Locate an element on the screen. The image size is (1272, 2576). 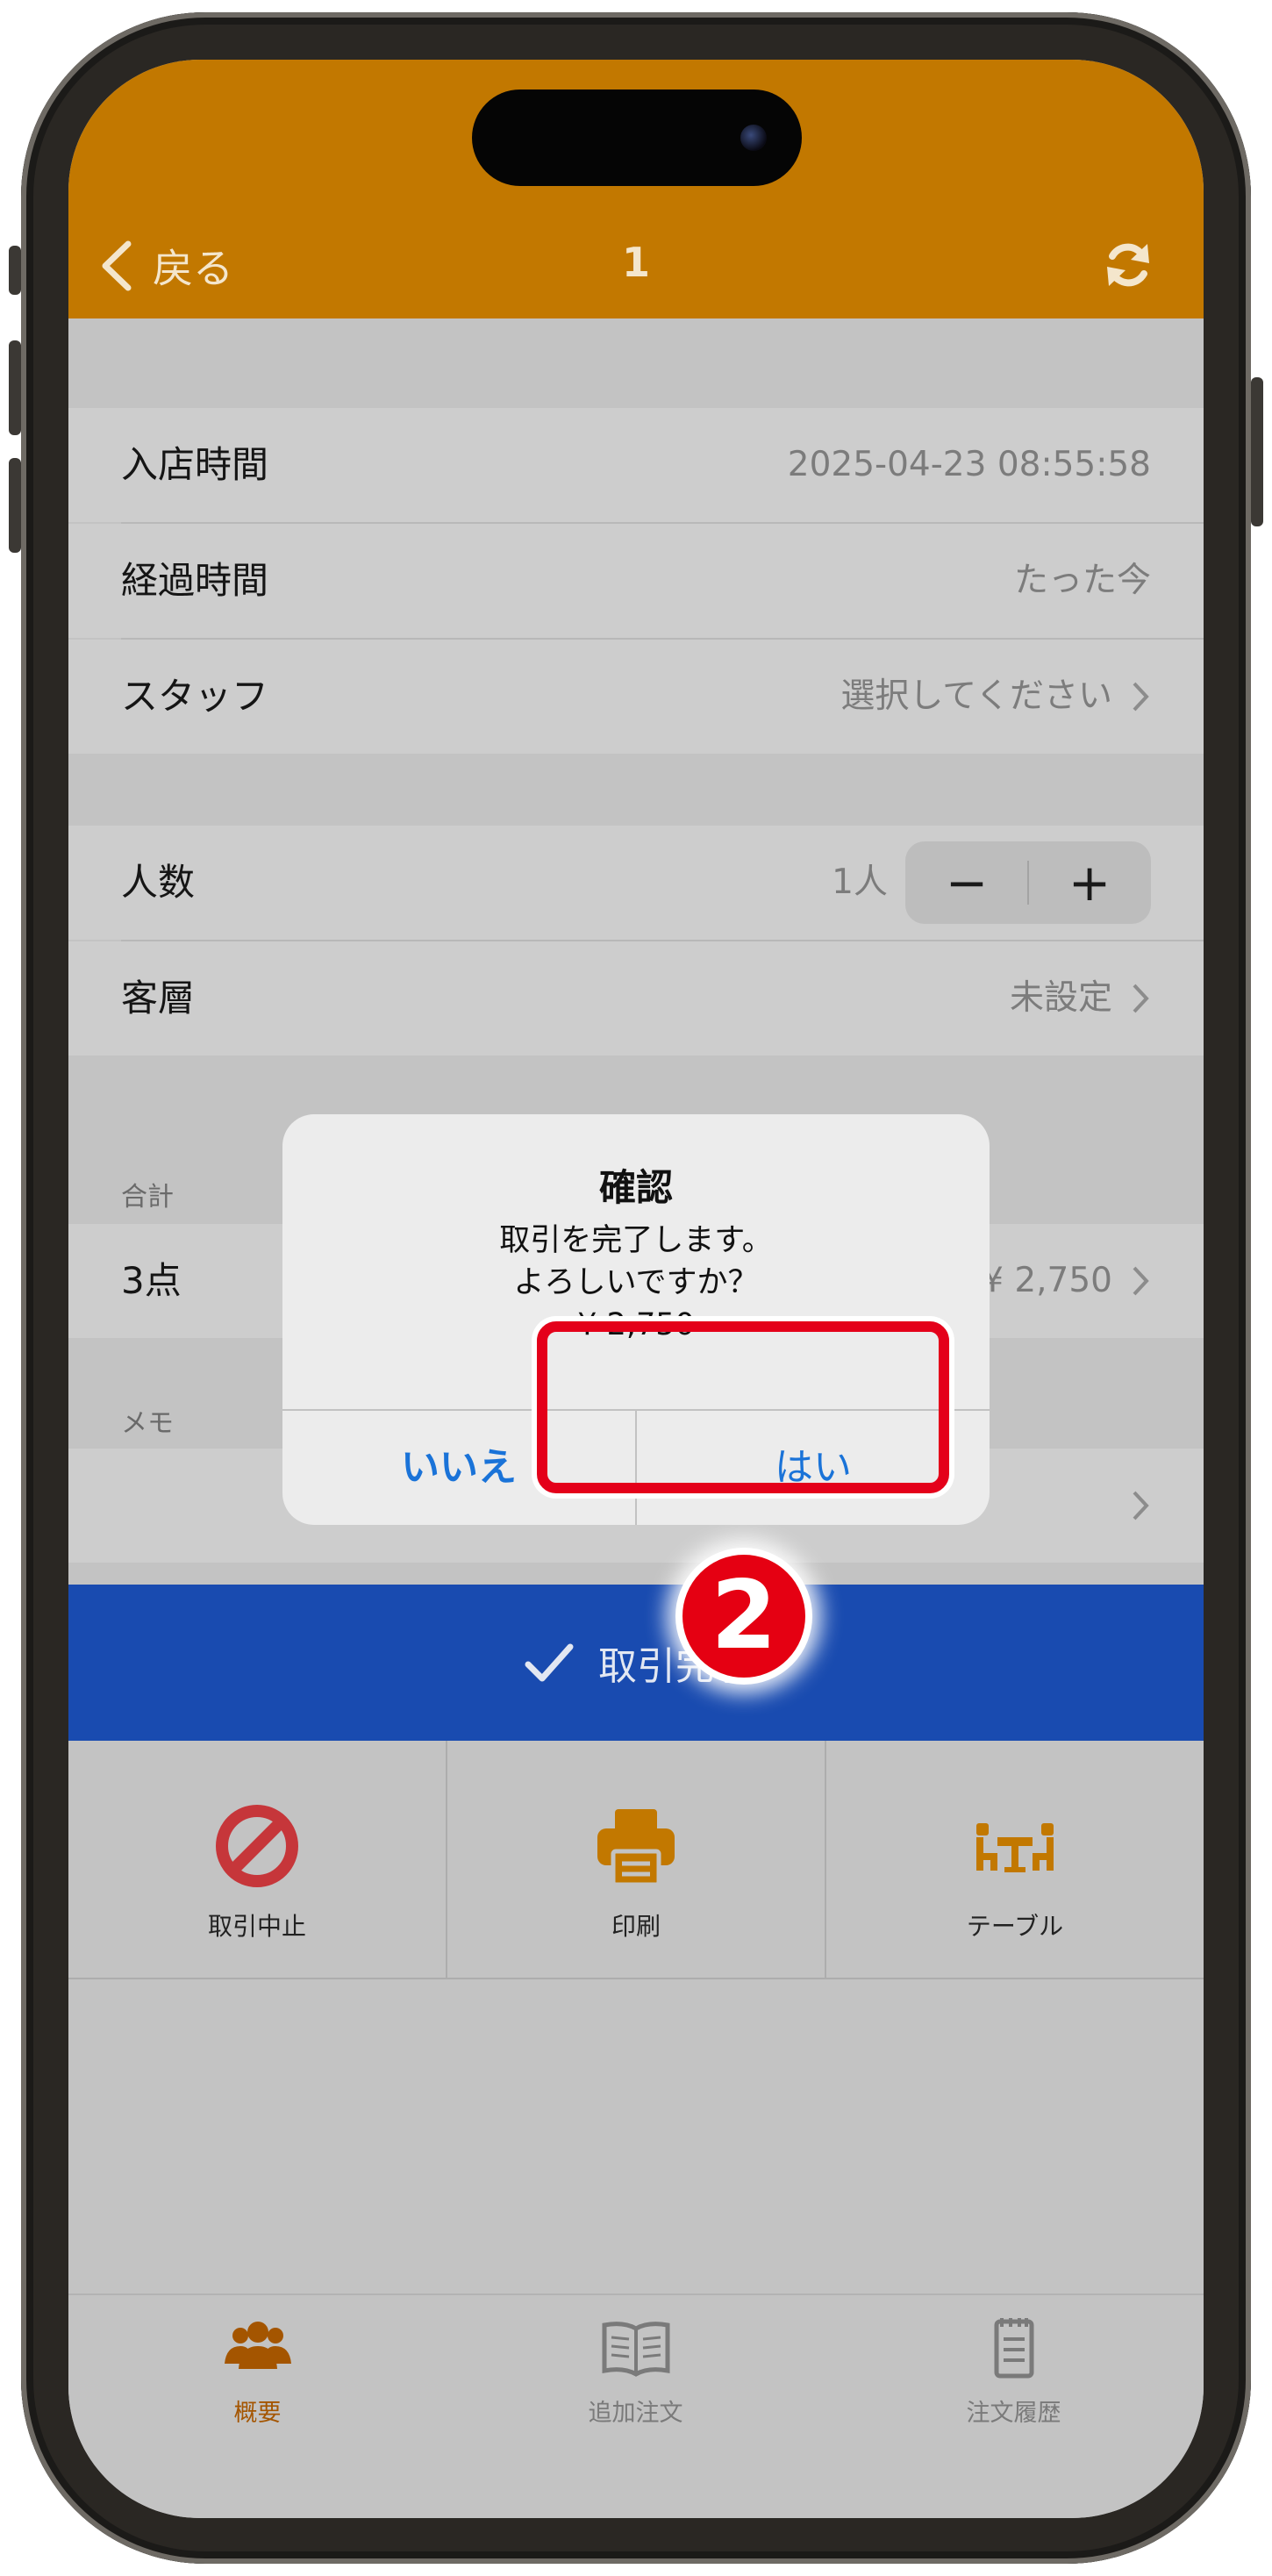
prohibited-icon is located at coordinates (257, 1846).